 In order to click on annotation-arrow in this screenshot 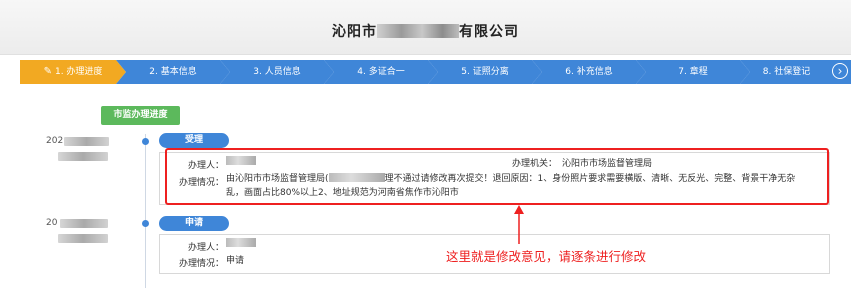, I will do `click(519, 224)`.